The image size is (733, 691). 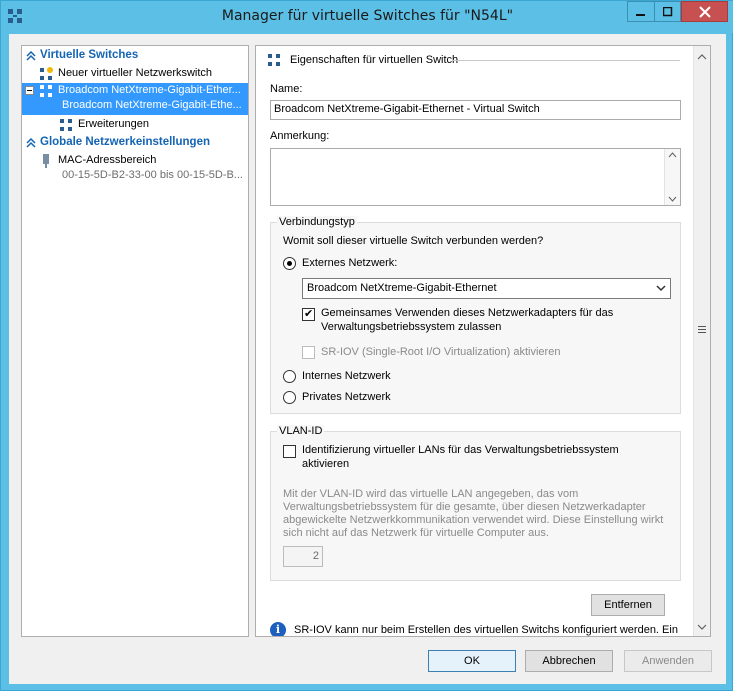 What do you see at coordinates (46, 73) in the screenshot?
I see `new-switch-icon` at bounding box center [46, 73].